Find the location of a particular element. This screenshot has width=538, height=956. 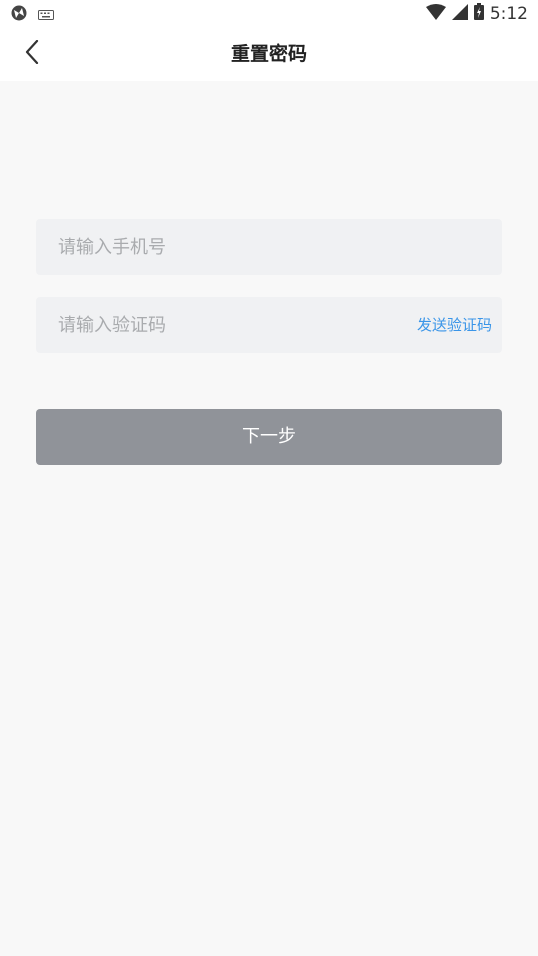

signal-icon is located at coordinates (459, 13).